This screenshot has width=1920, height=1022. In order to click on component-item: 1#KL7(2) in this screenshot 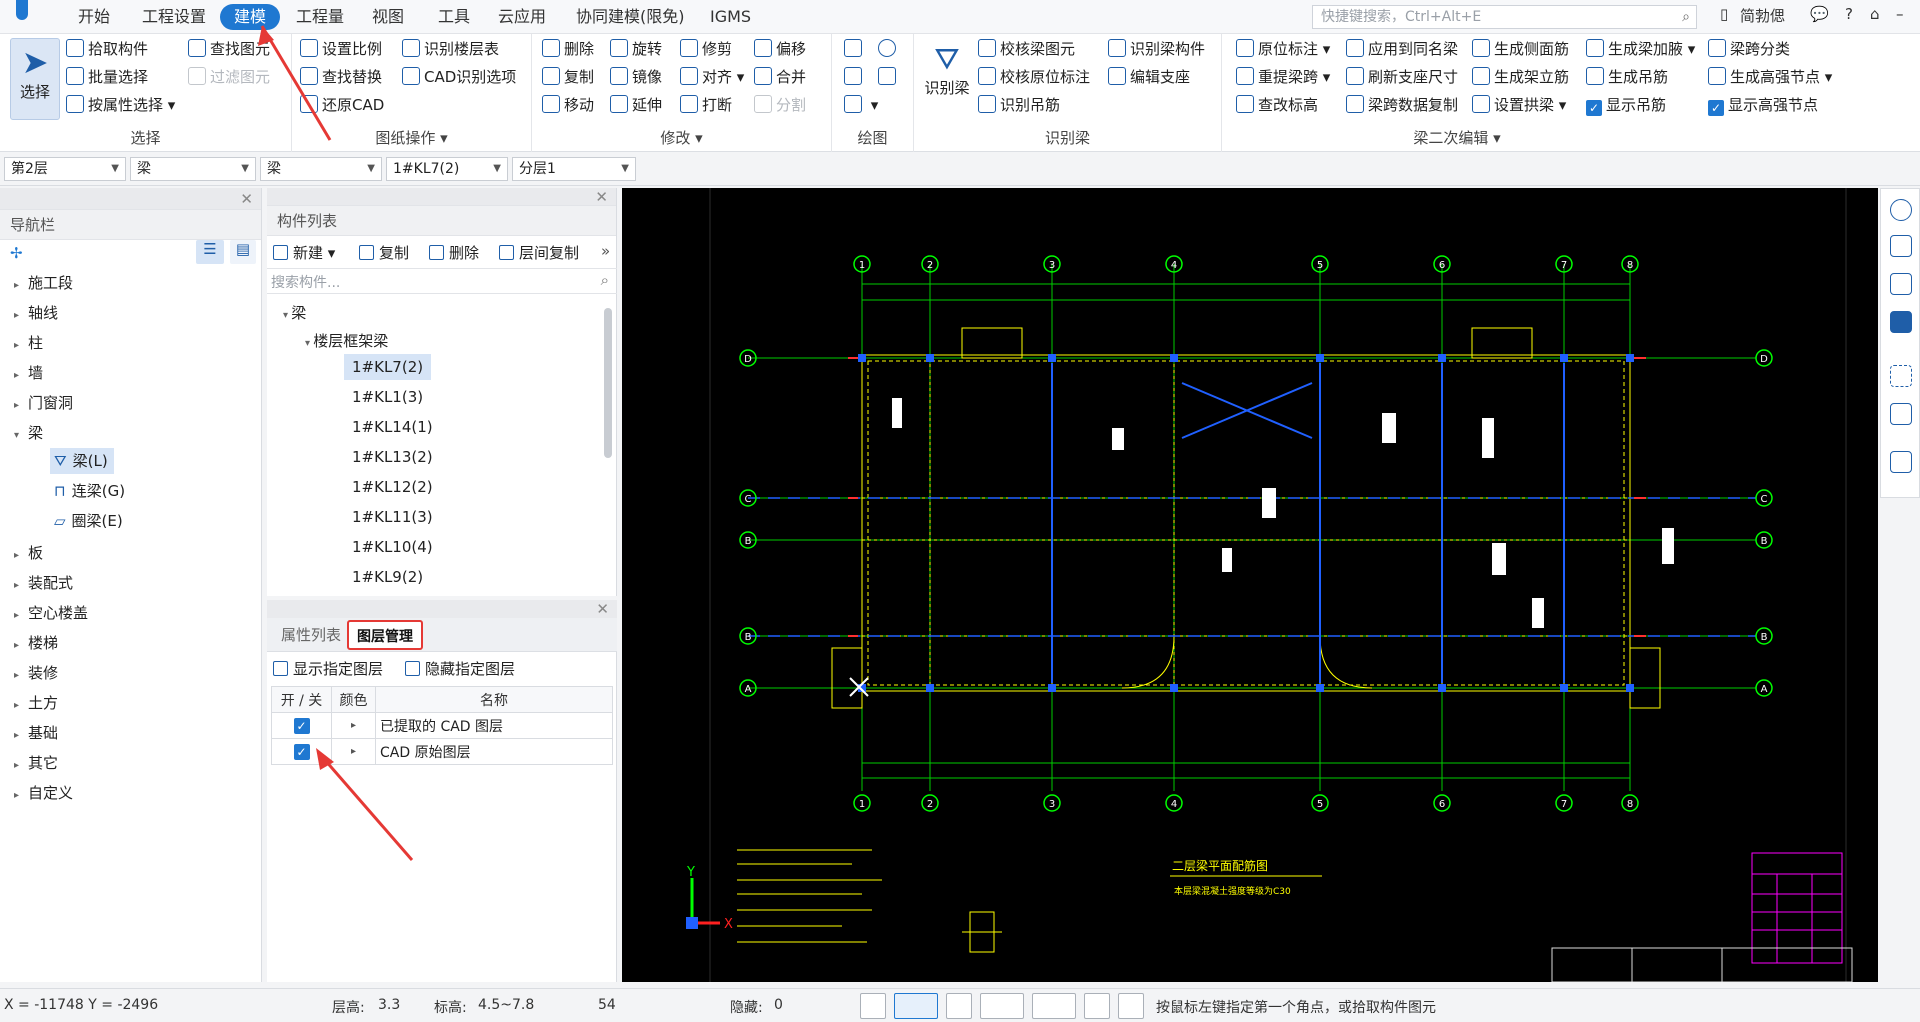, I will do `click(388, 367)`.